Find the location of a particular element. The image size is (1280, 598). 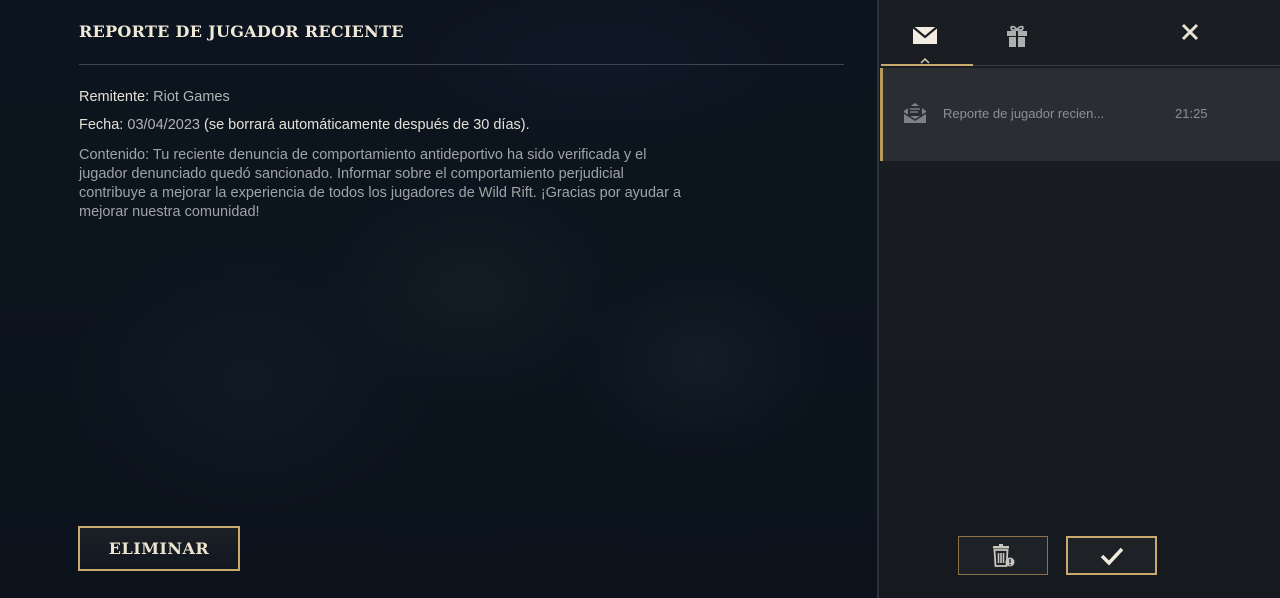

mail-title: REPORTE DE JUGADOR RECIENTE is located at coordinates (241, 31).